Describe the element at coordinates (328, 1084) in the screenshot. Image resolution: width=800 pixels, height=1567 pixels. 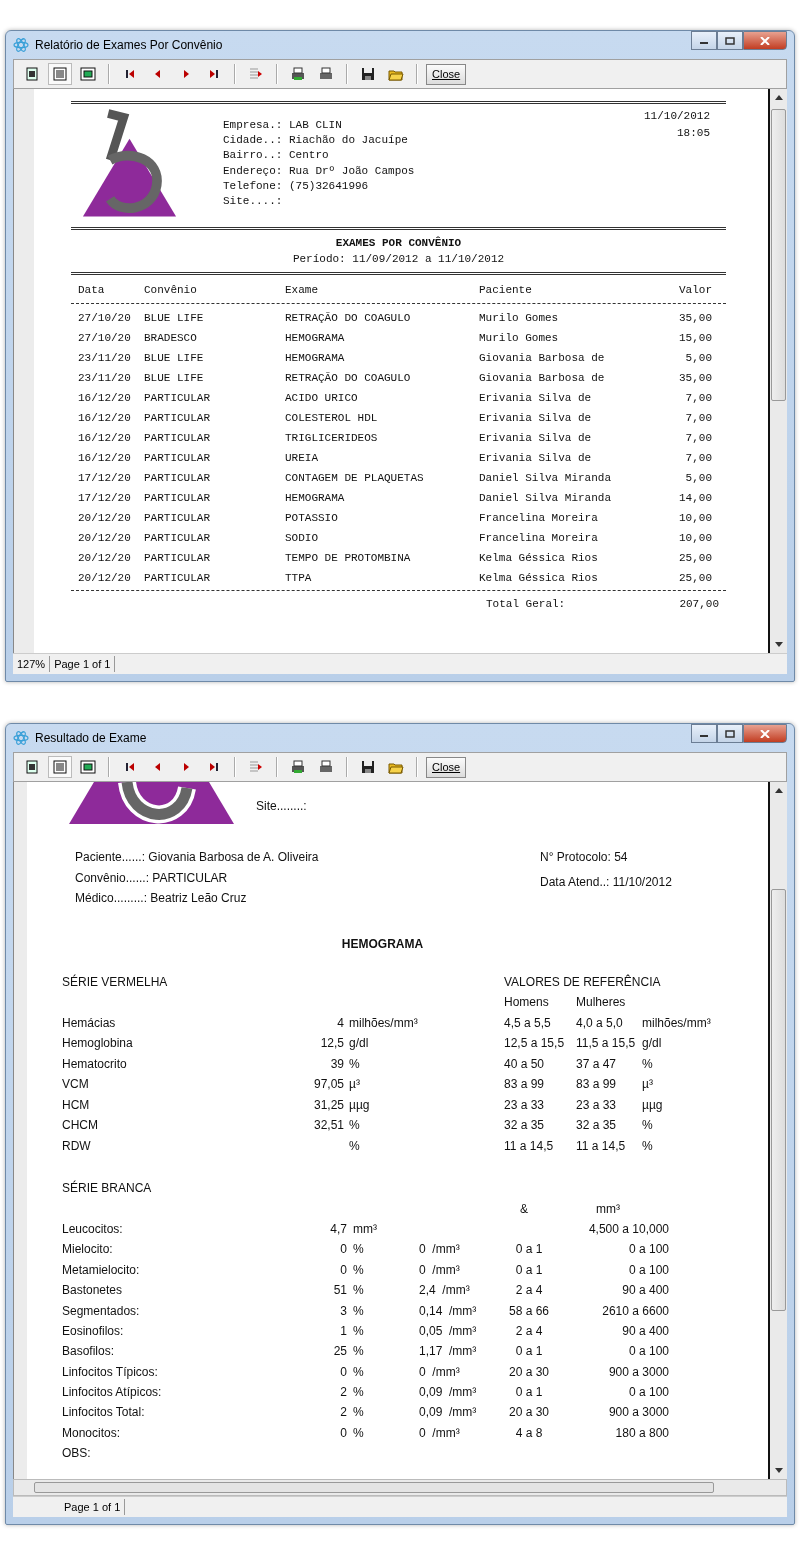
I see `table-cell: 97,05` at that location.